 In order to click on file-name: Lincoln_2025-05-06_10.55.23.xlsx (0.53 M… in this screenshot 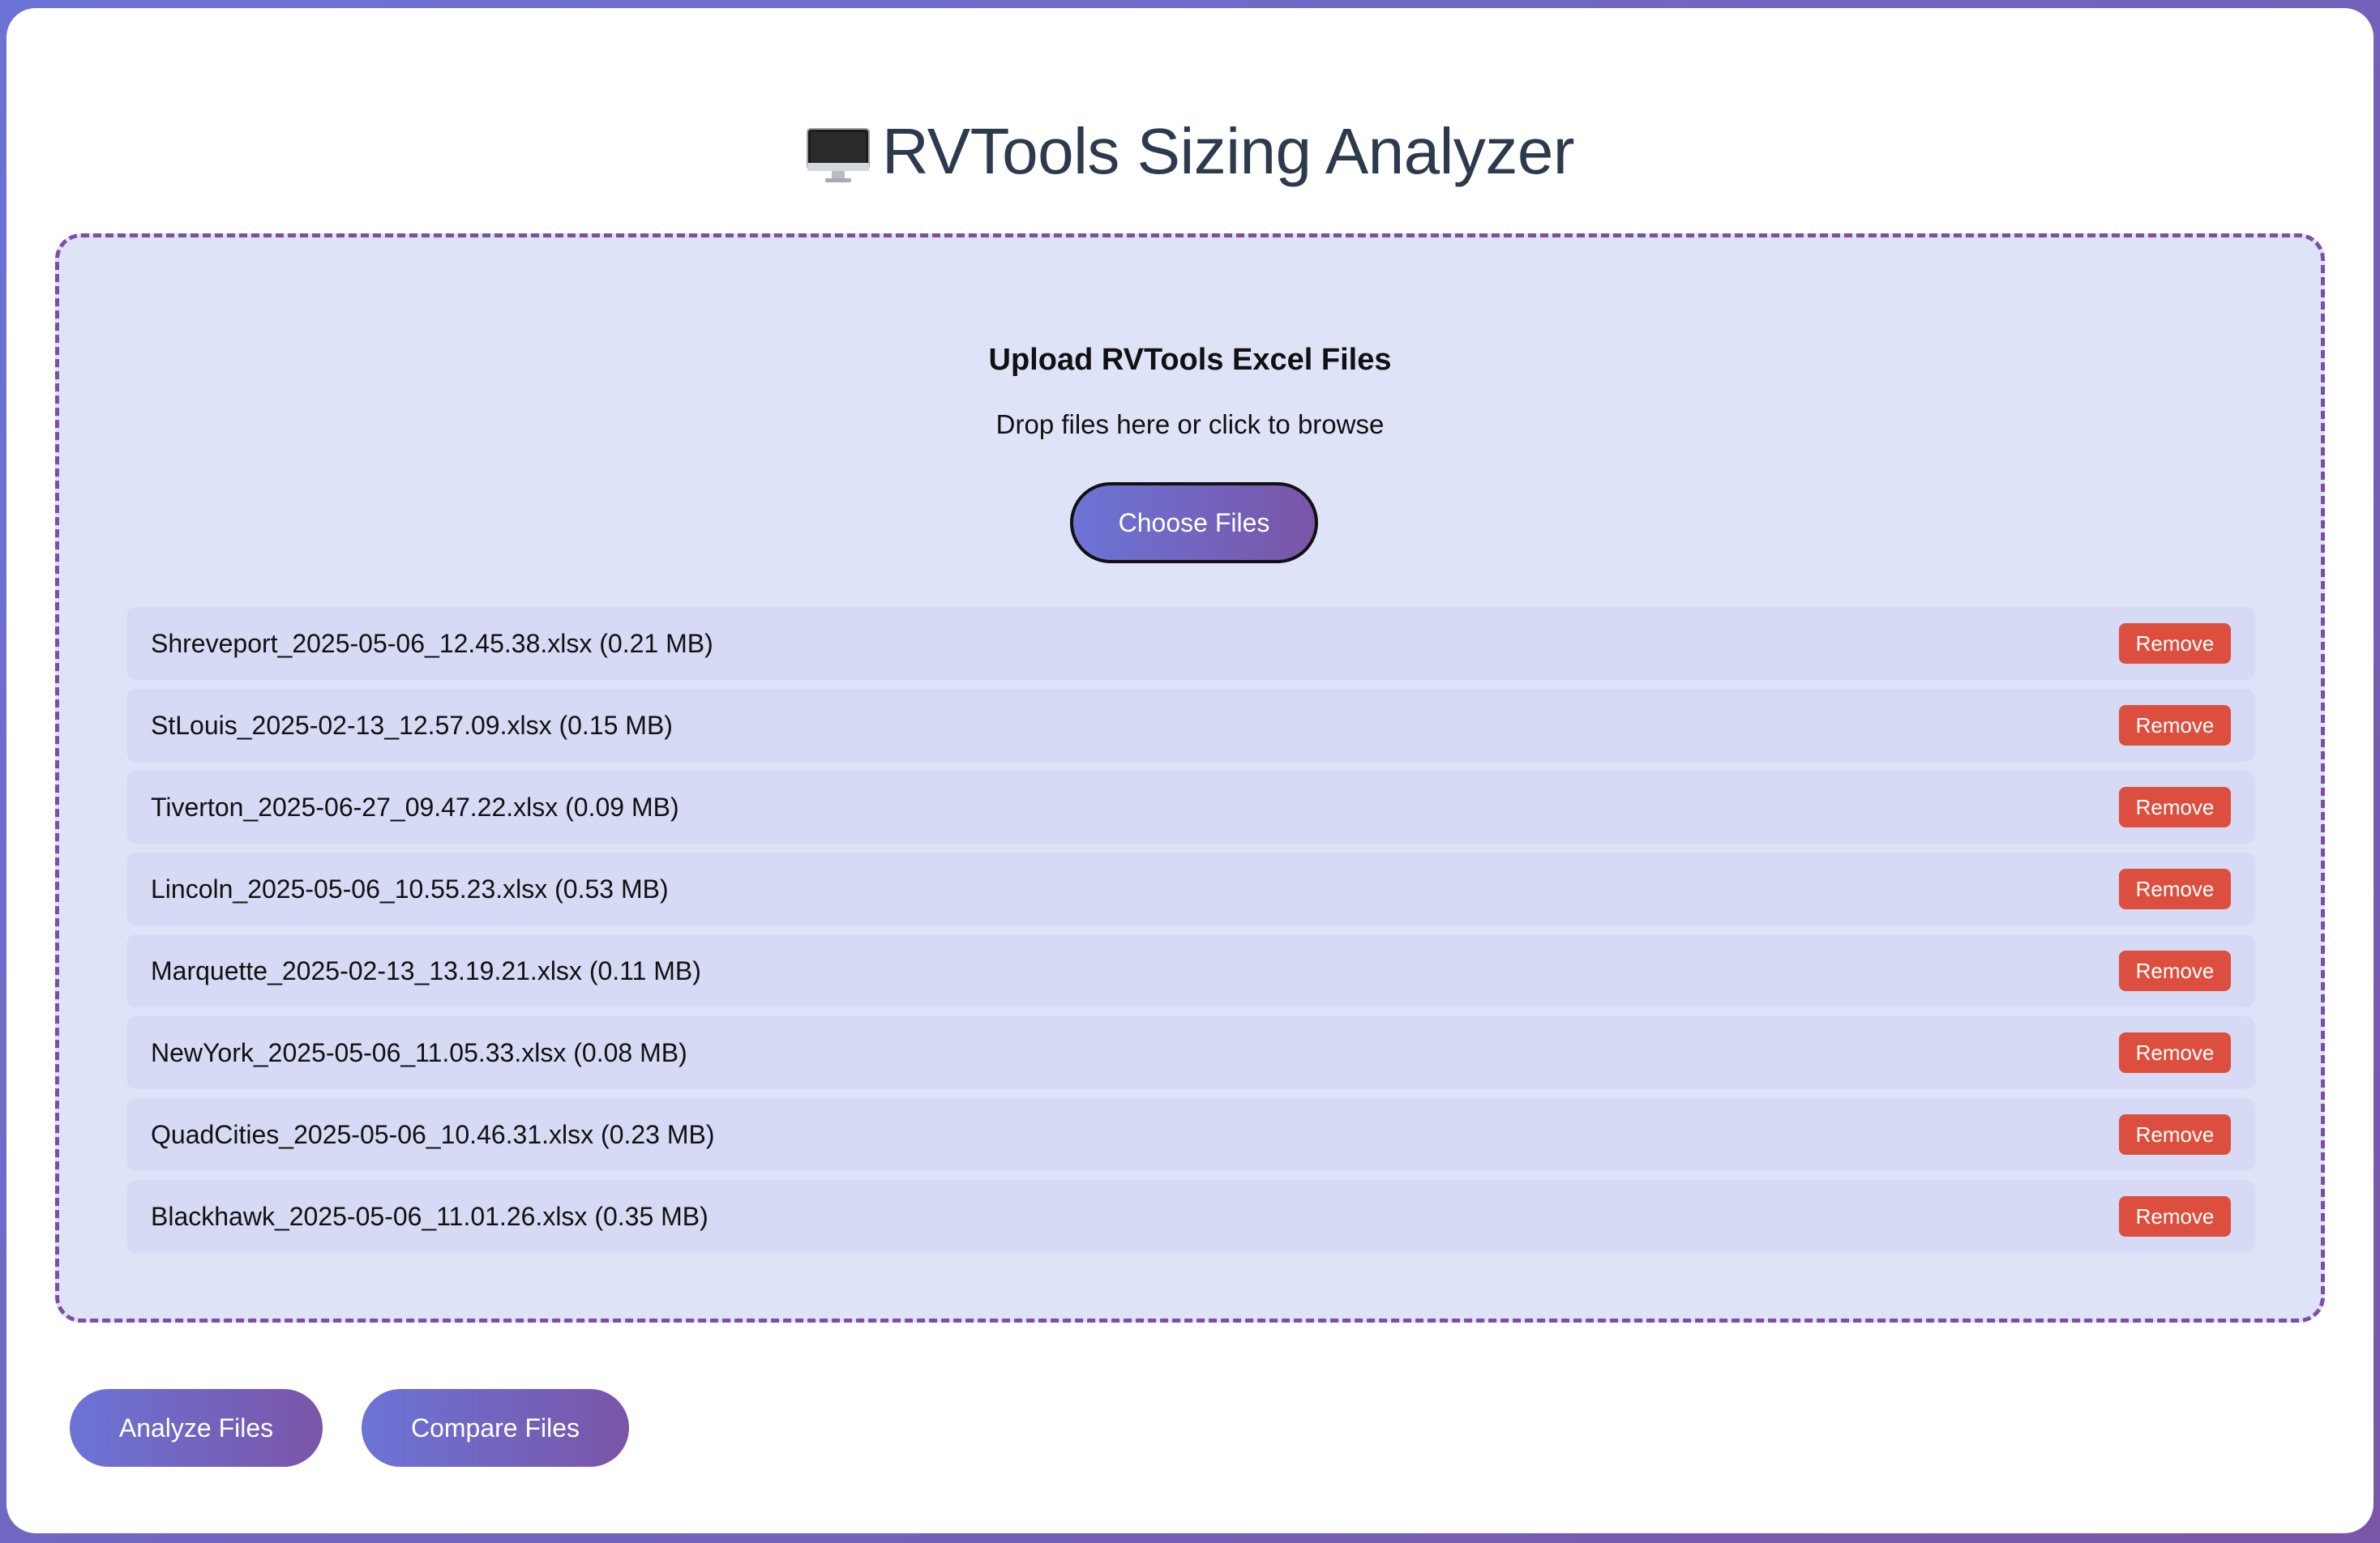, I will do `click(410, 889)`.